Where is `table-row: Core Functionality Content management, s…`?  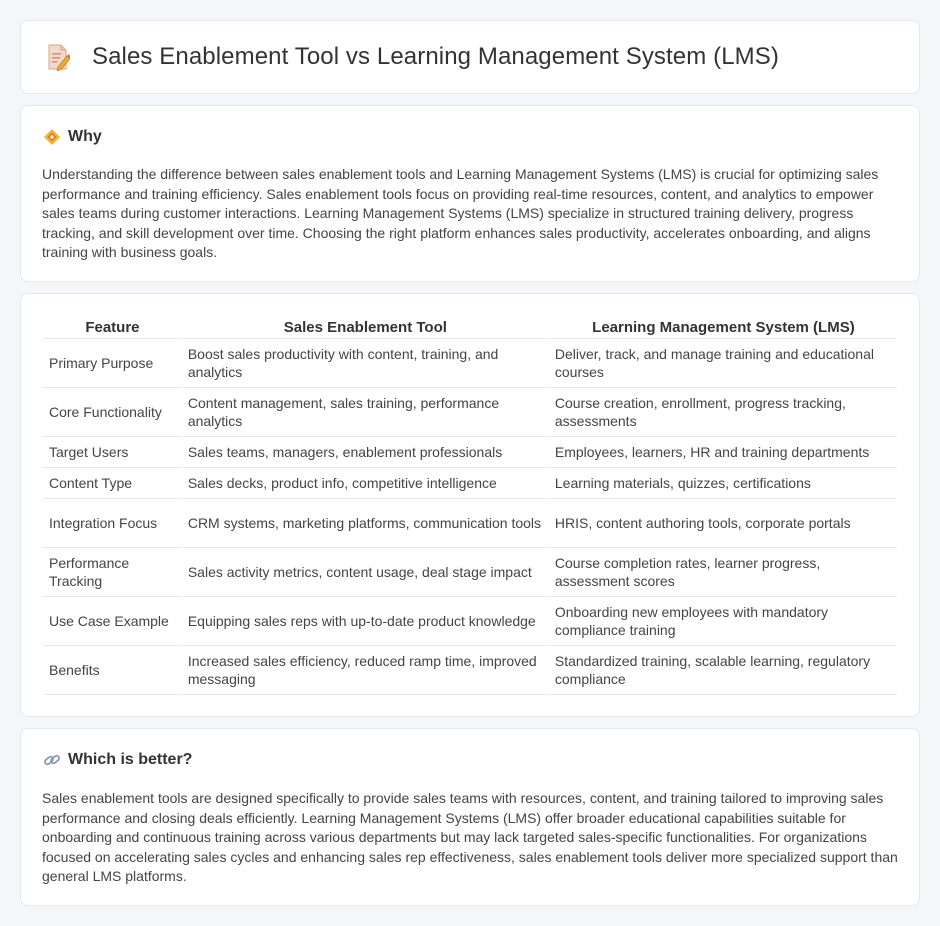
table-row: Core Functionality Content management, s… is located at coordinates (470, 412).